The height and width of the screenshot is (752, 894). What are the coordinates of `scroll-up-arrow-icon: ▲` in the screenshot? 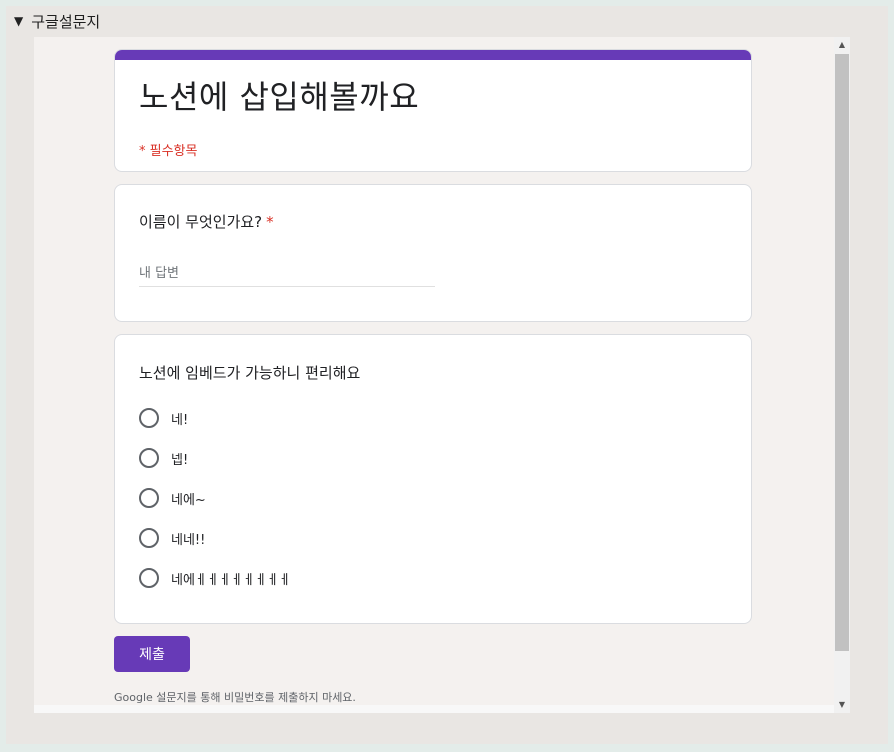 It's located at (842, 45).